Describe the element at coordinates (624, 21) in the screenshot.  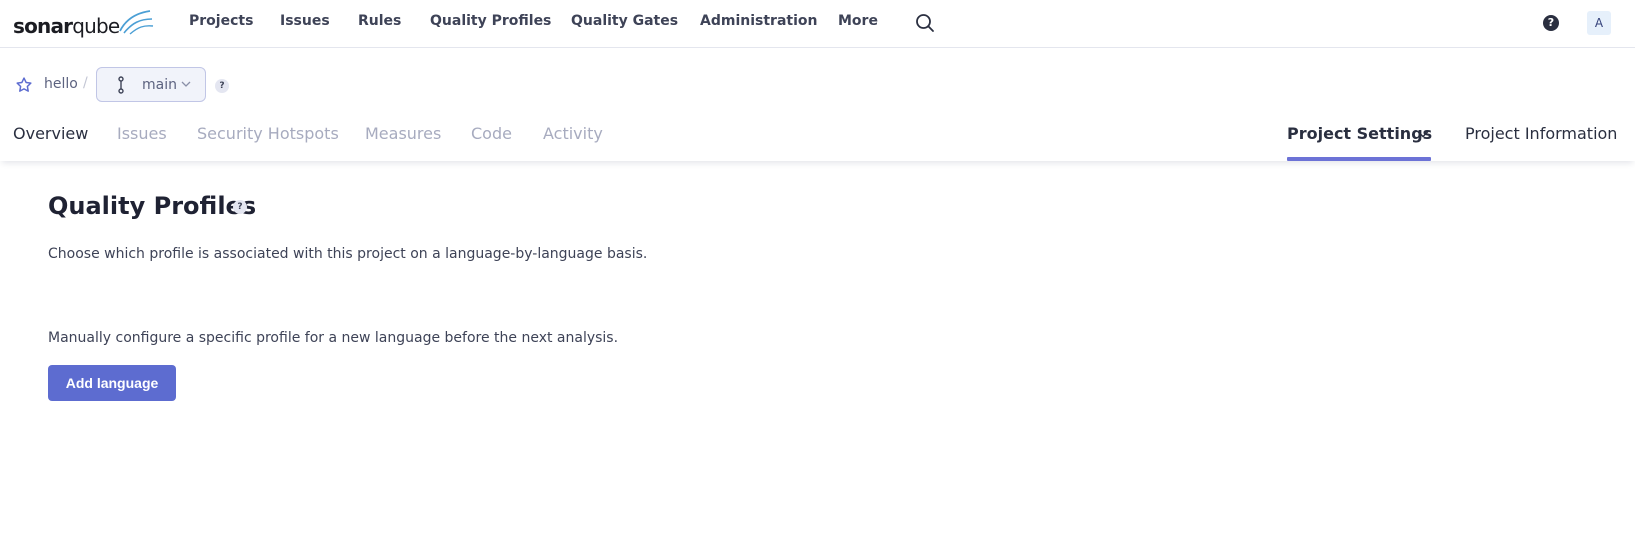
I see `nav-quality-gates: Quality Gates` at that location.